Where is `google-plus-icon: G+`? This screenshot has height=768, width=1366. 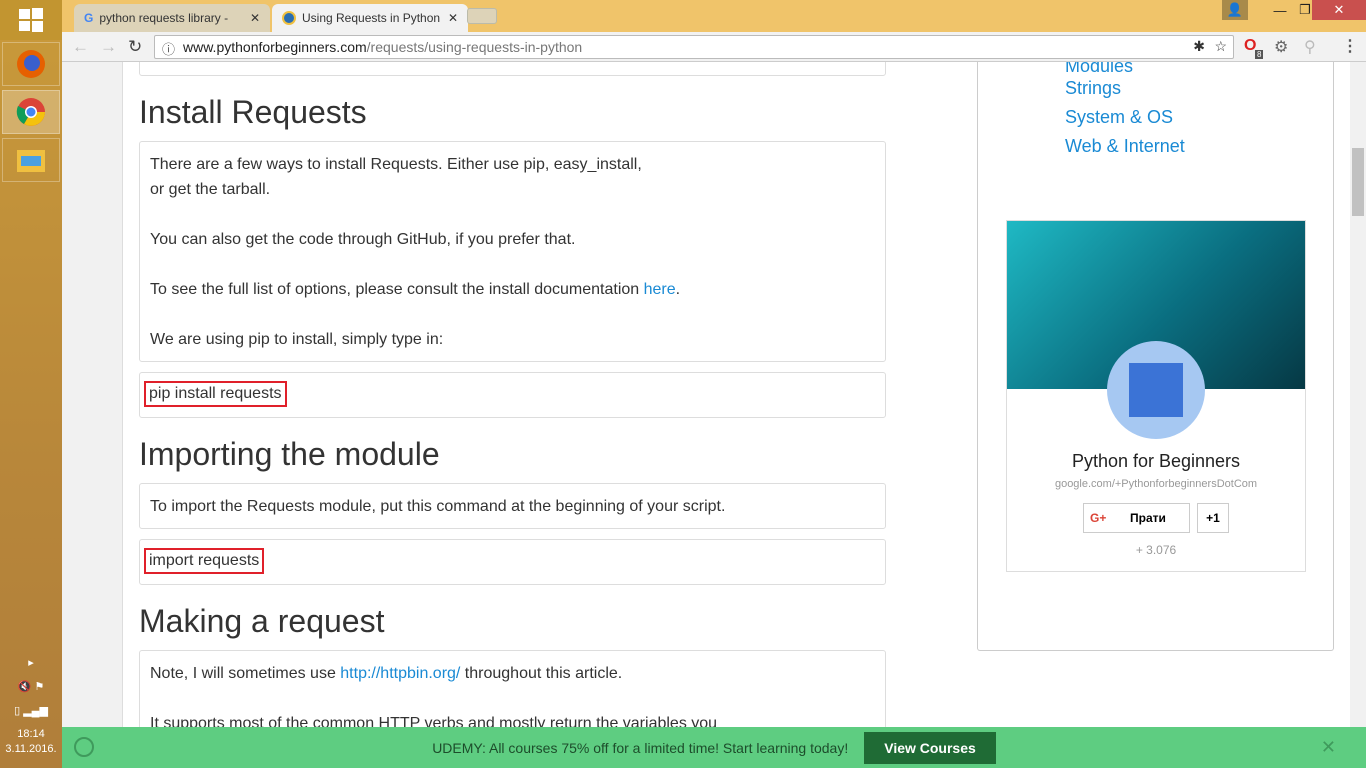 google-plus-icon: G+ is located at coordinates (1098, 518).